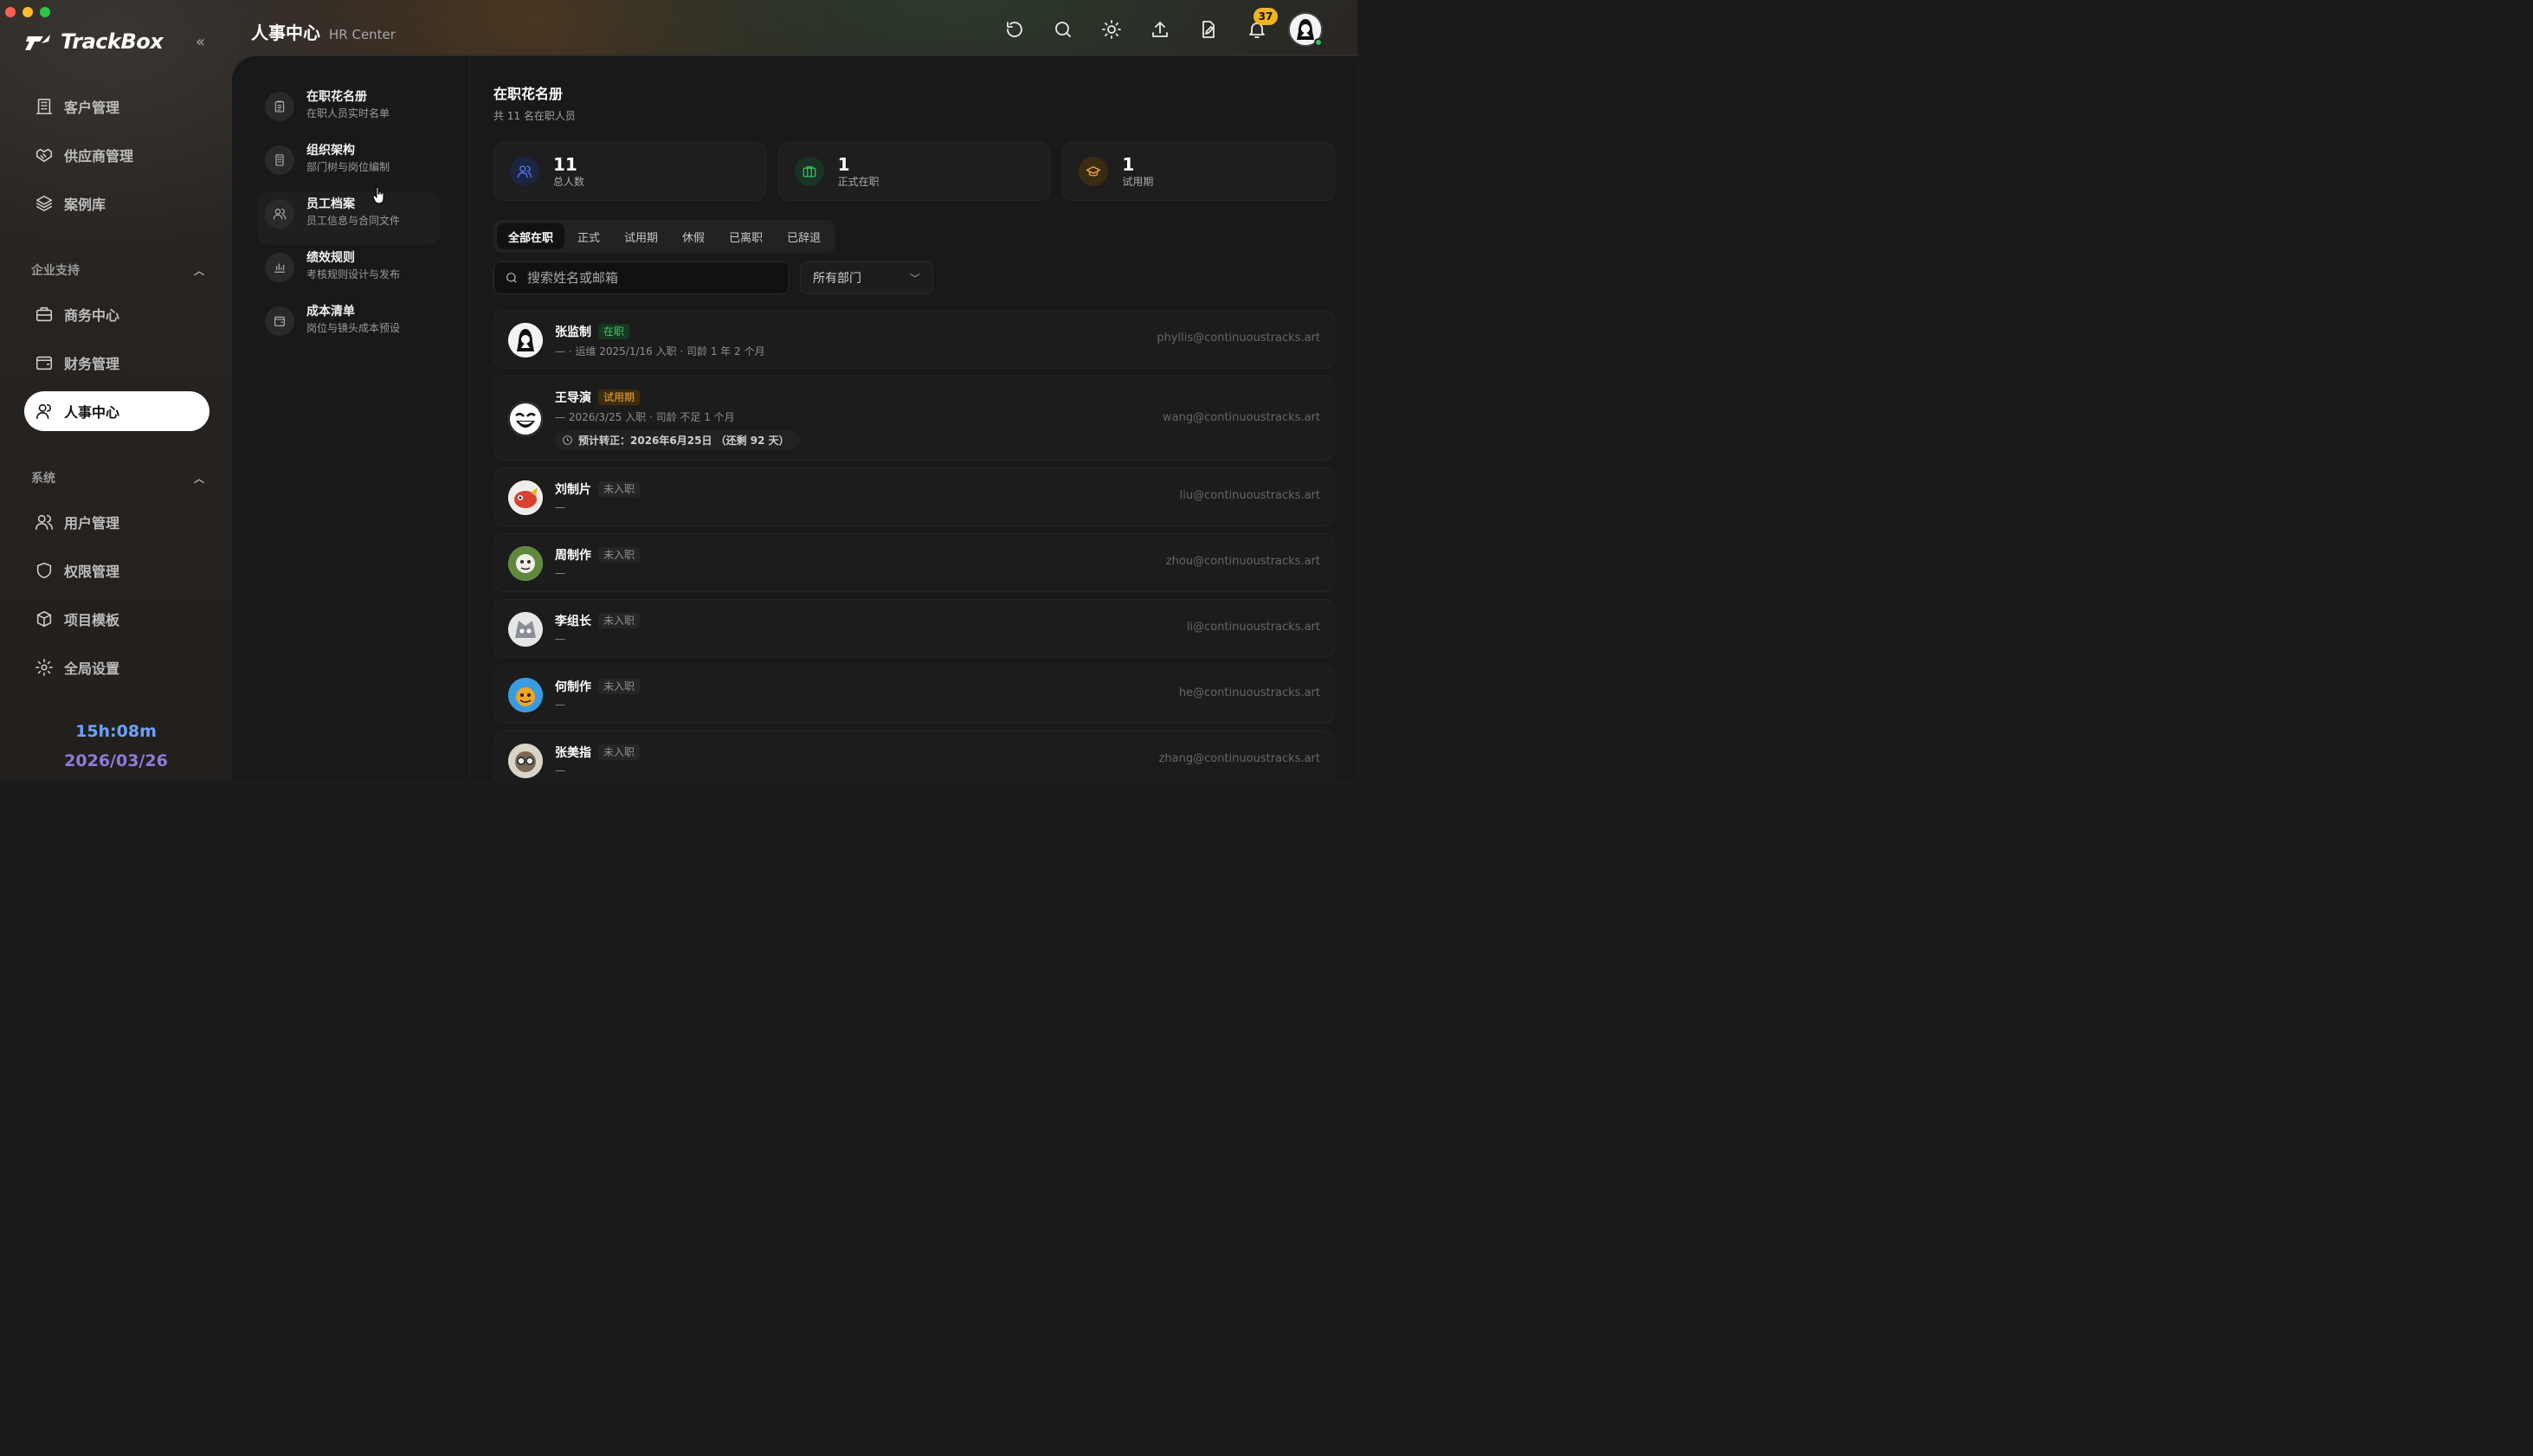 This screenshot has width=2533, height=1456. I want to click on employee-row: 张美指 未入职 — zhang@continuoustracks.art, so click(914, 755).